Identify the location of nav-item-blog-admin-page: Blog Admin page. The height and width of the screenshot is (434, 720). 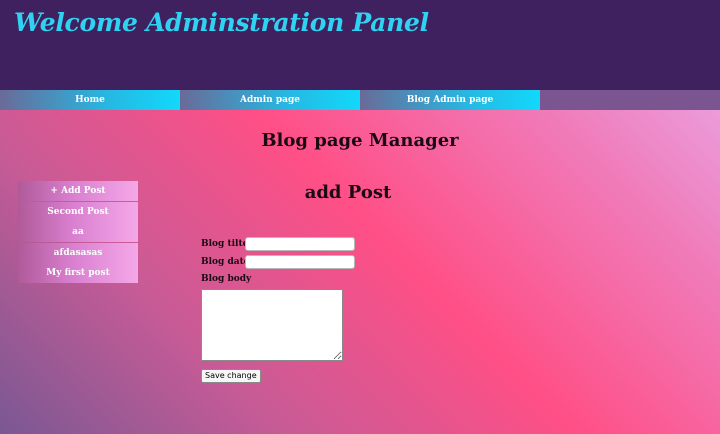
(450, 100).